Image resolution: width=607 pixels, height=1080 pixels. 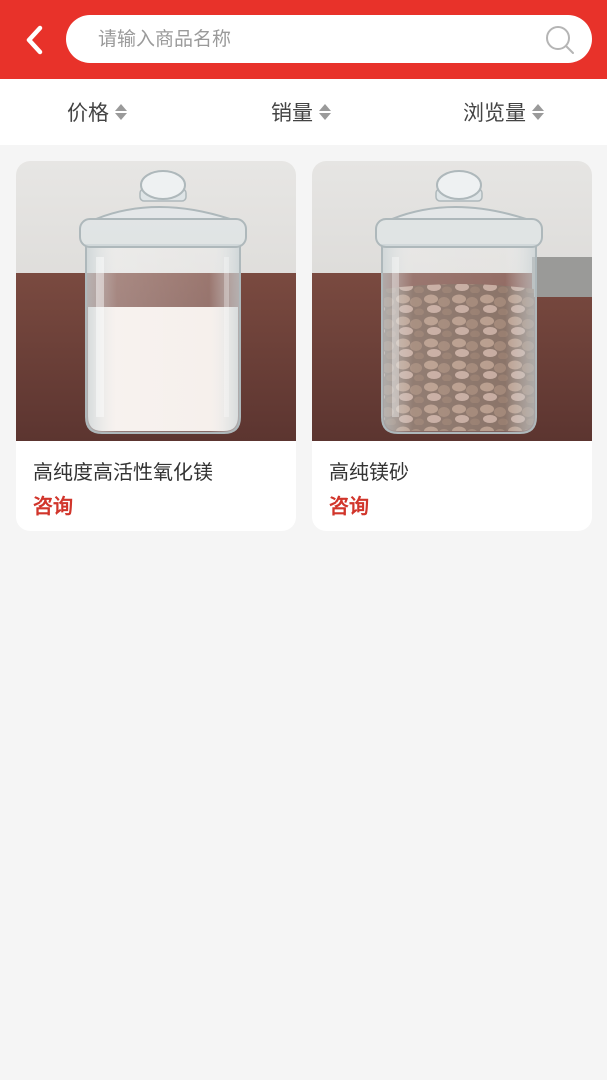 I want to click on chevron-left-icon, so click(x=34, y=40).